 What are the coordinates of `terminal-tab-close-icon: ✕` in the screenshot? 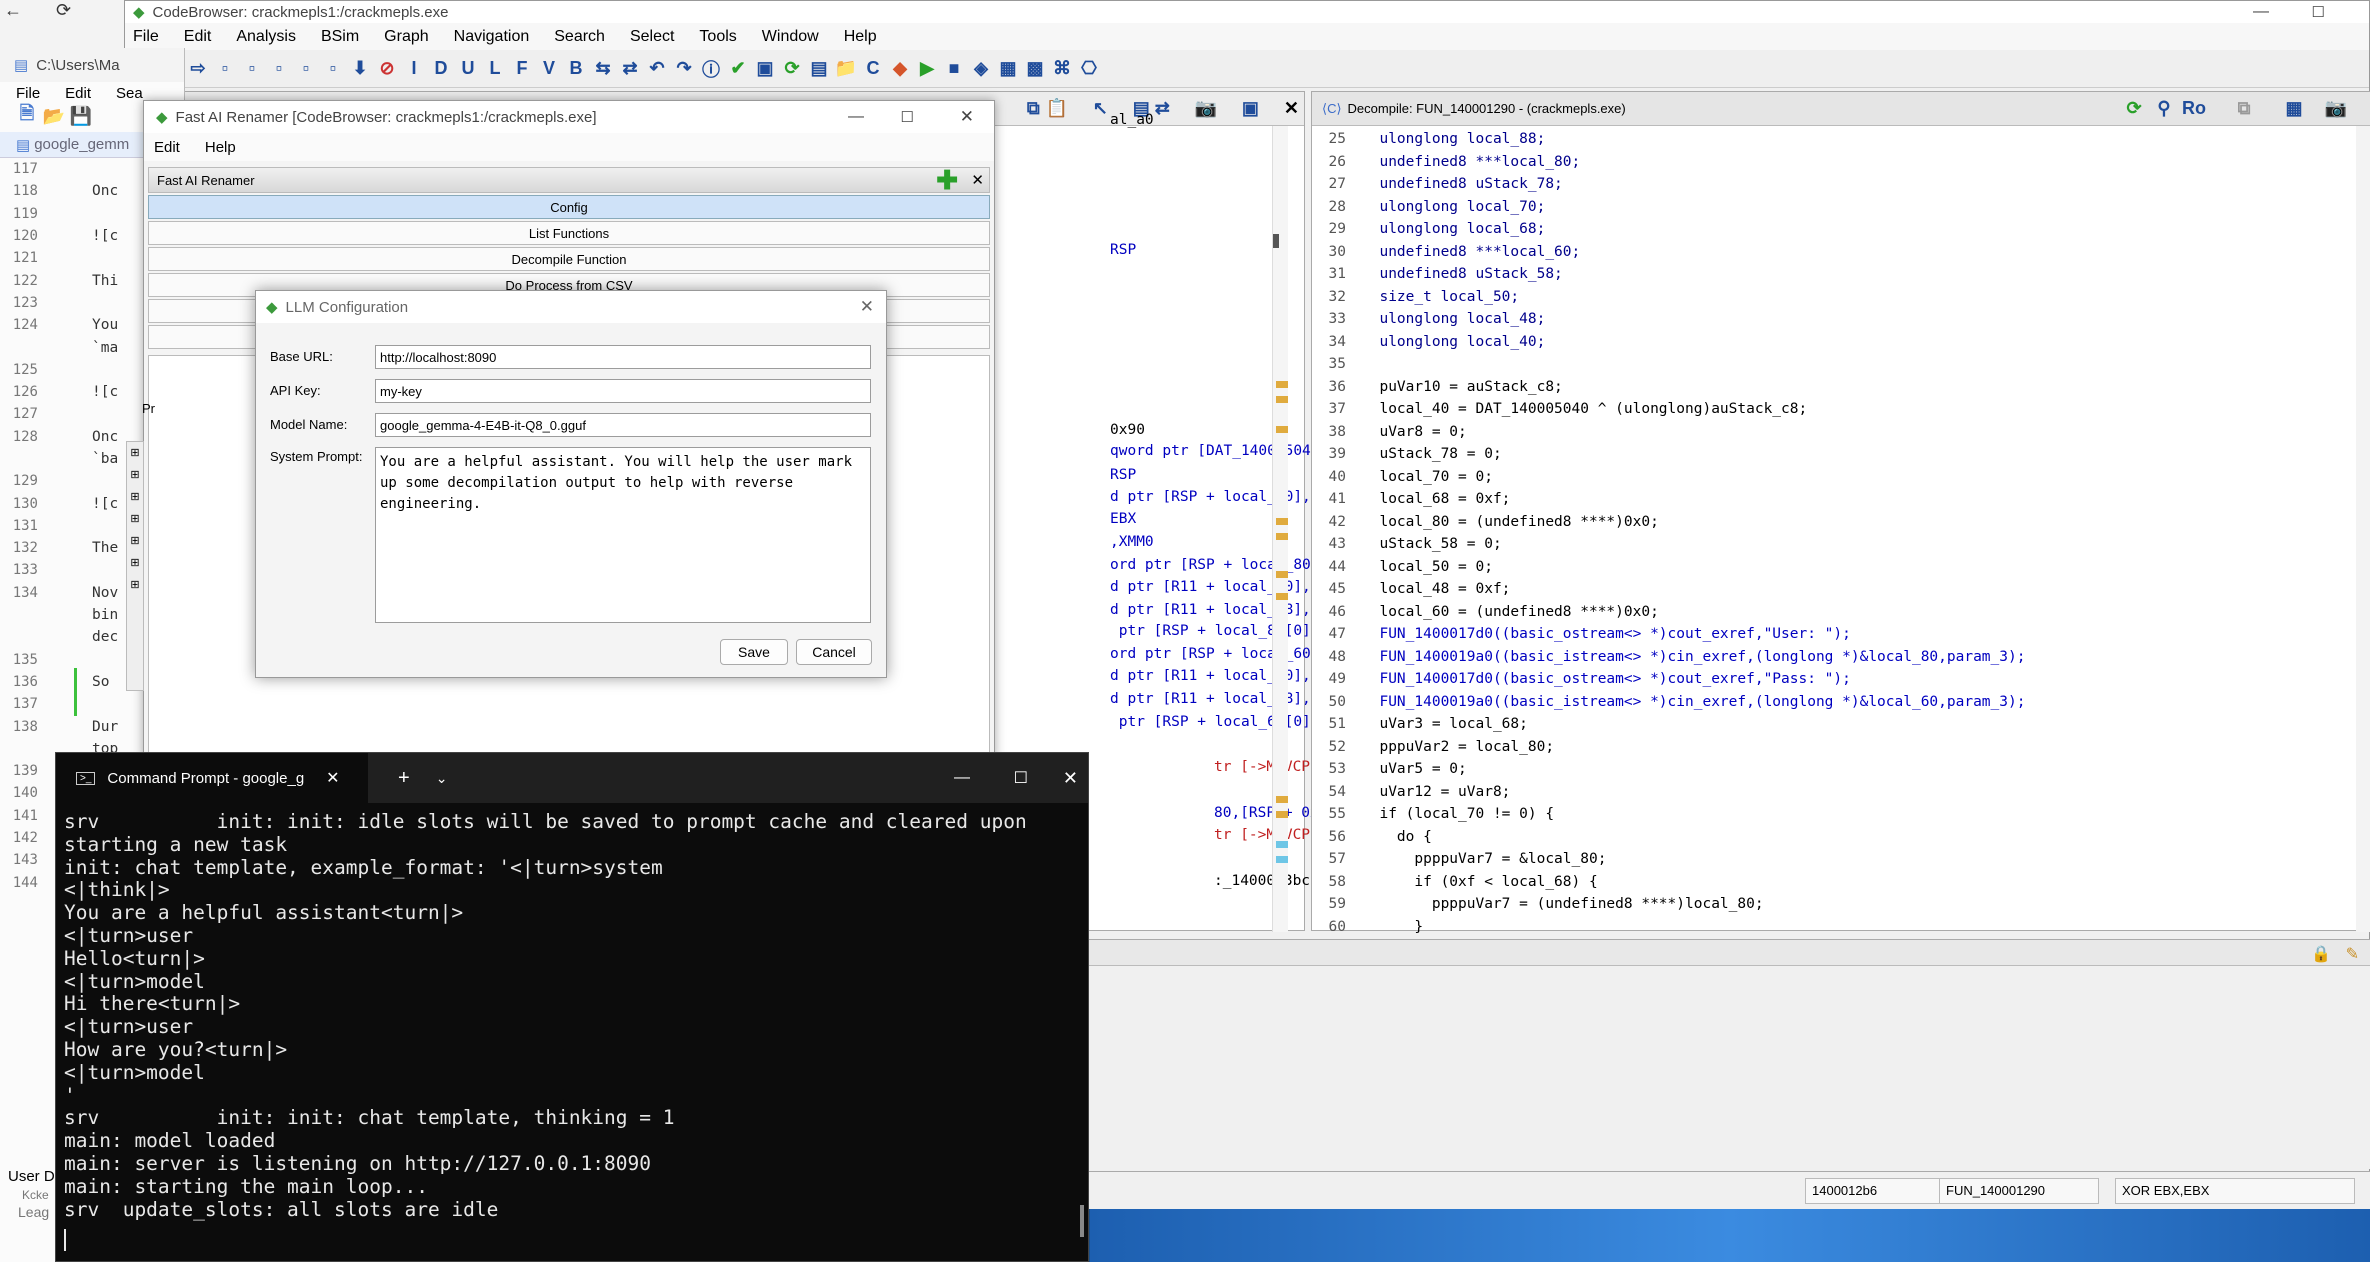 It's located at (332, 778).